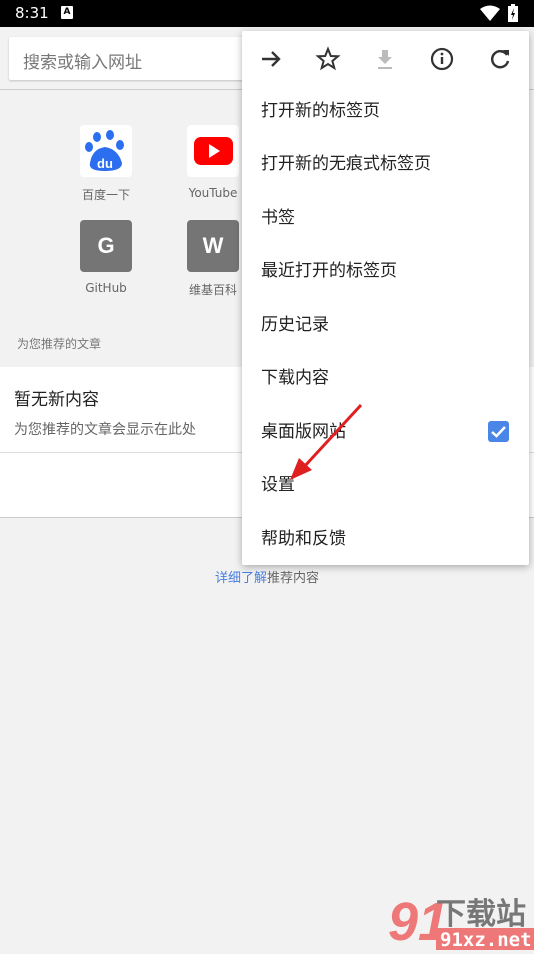 The width and height of the screenshot is (534, 954). I want to click on svg-text: 下载站, so click(481, 914).